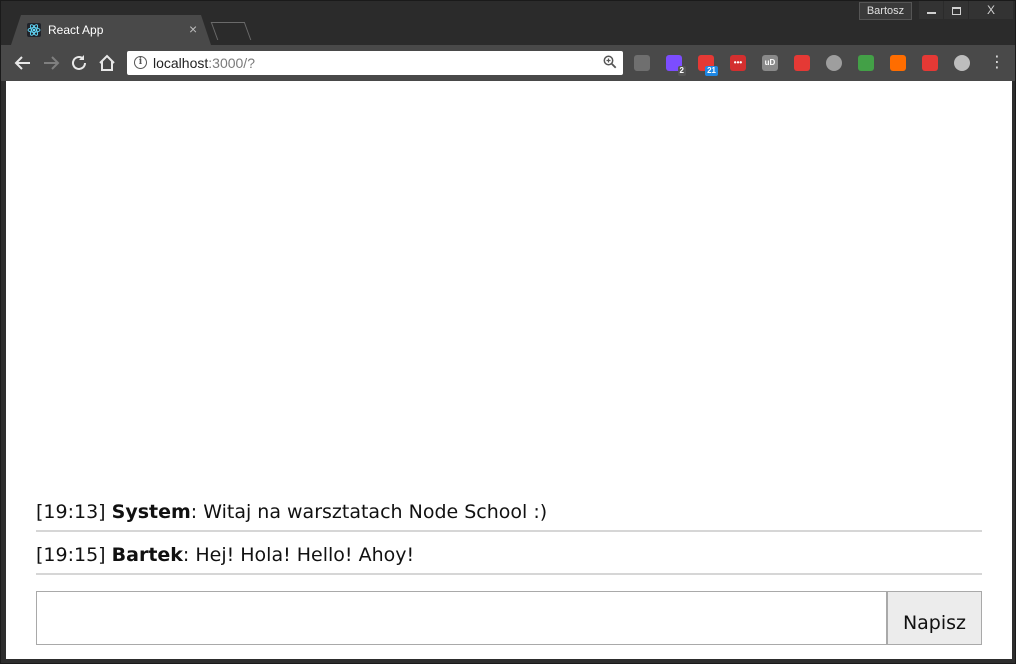 The height and width of the screenshot is (664, 1016). What do you see at coordinates (930, 63) in the screenshot?
I see `red-extension-icon` at bounding box center [930, 63].